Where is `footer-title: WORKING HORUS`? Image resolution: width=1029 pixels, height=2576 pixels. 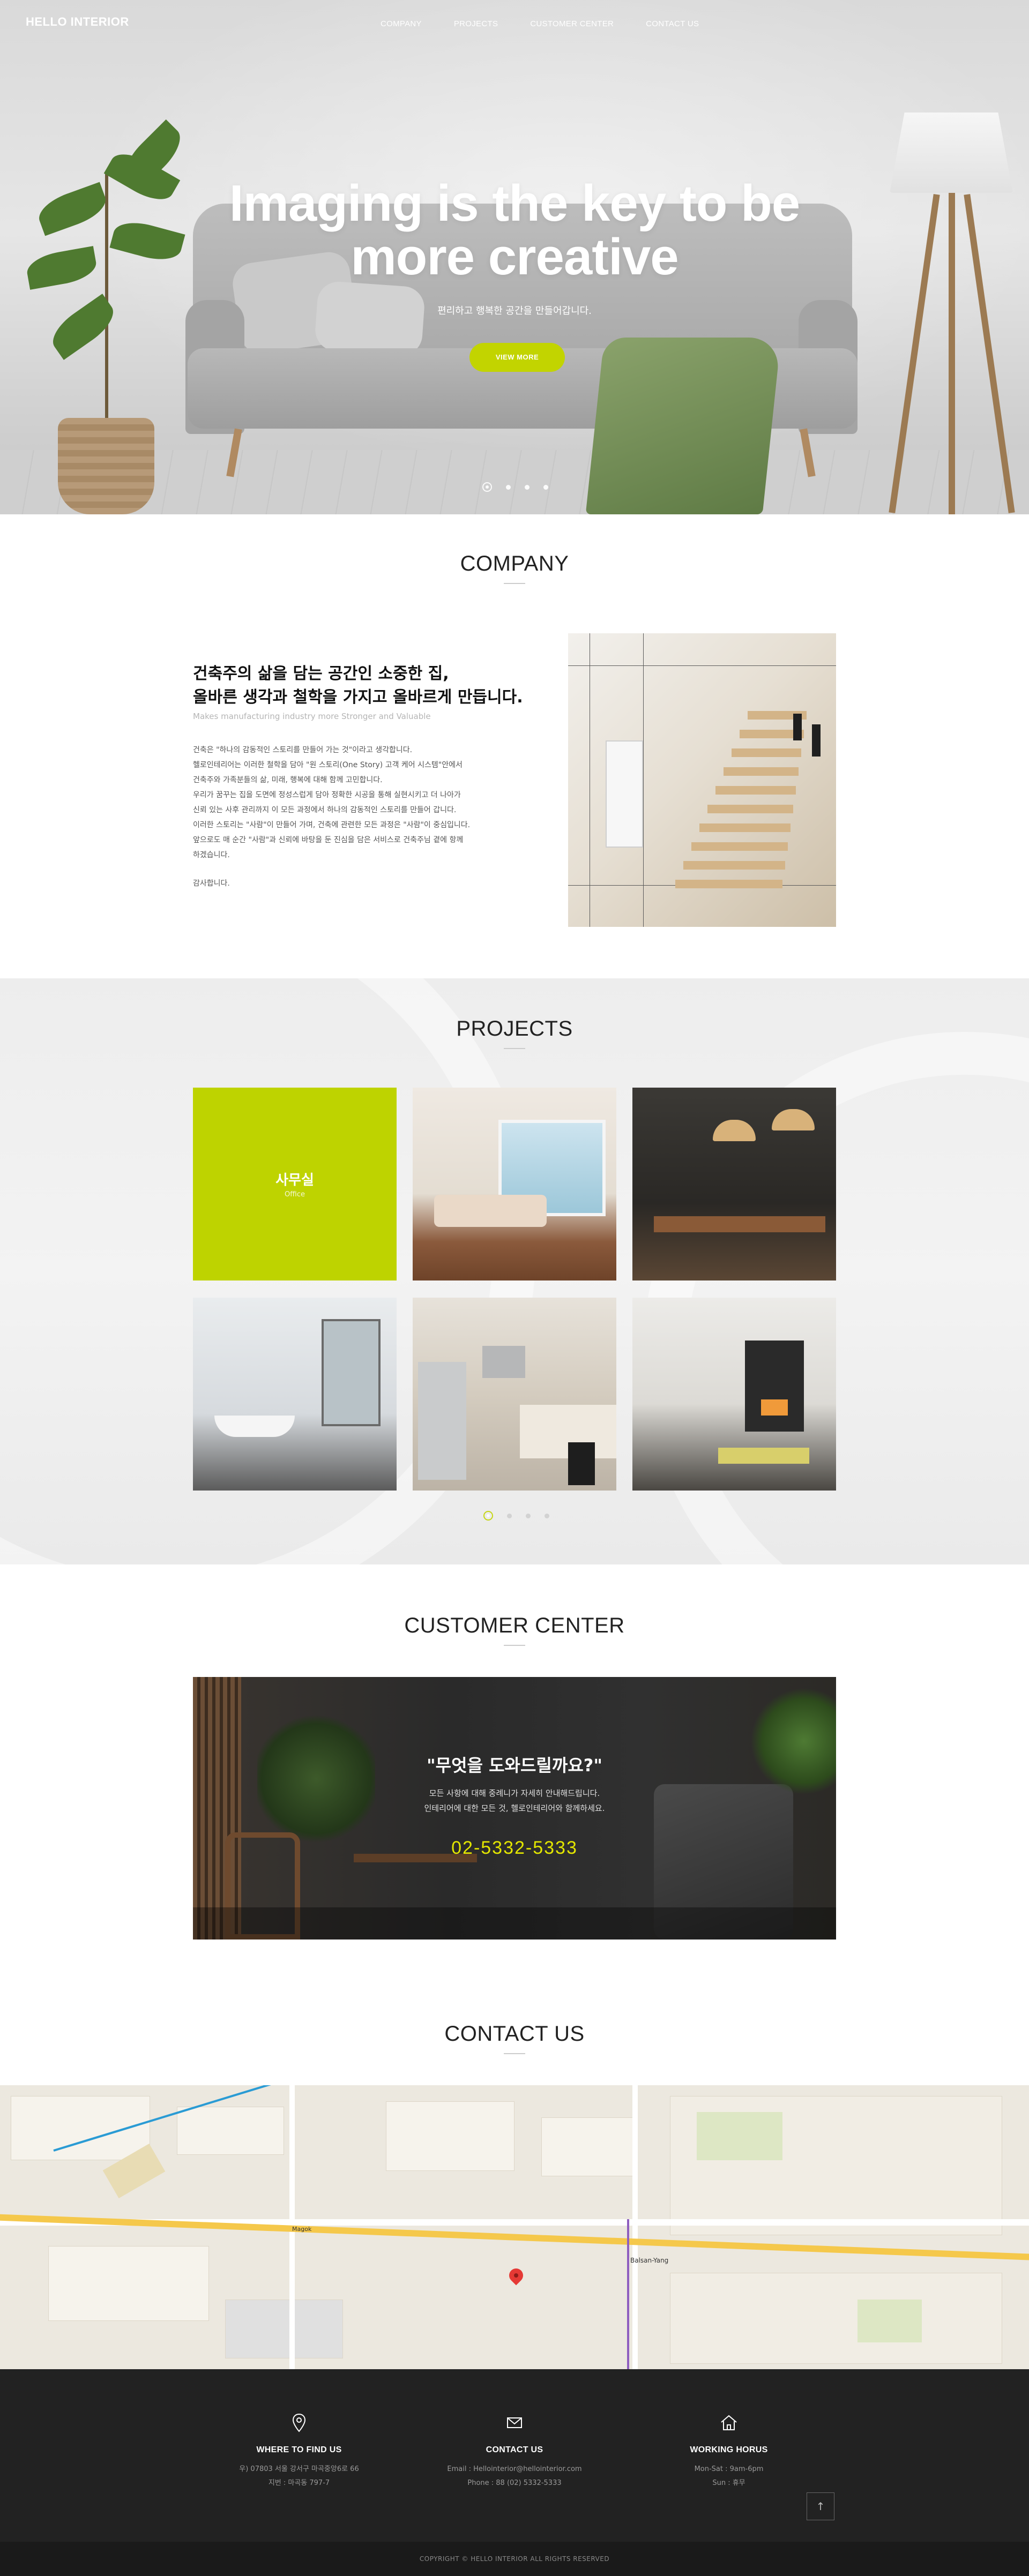
footer-title: WORKING HORUS is located at coordinates (729, 2449).